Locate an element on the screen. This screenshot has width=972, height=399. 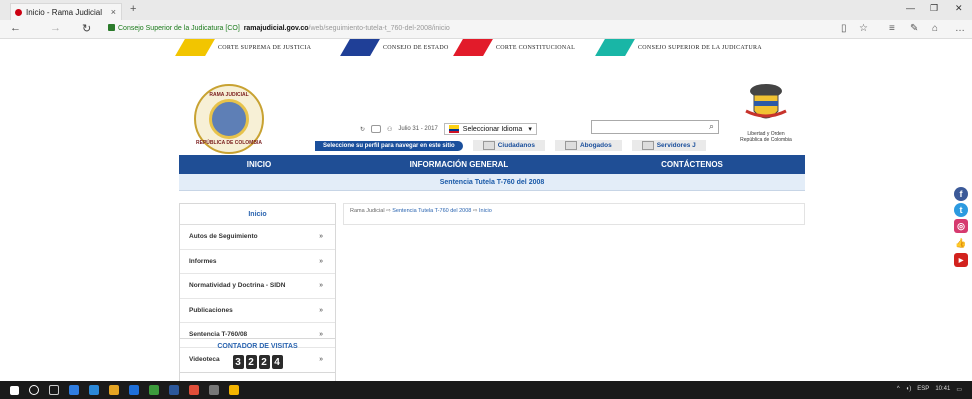
seal-shield-icon is located at coordinates (229, 119).